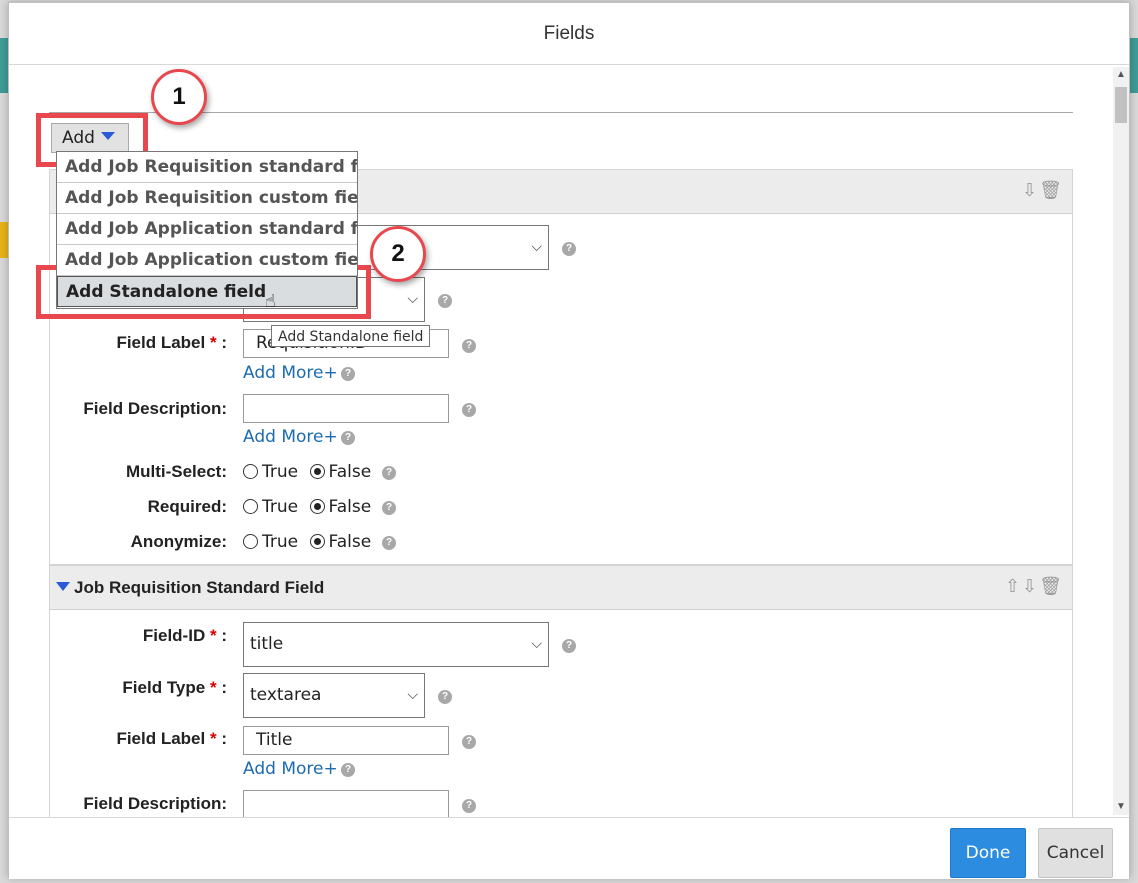 Image resolution: width=1138 pixels, height=883 pixels. Describe the element at coordinates (250, 541) in the screenshot. I see `anonymize-true-radio` at that location.